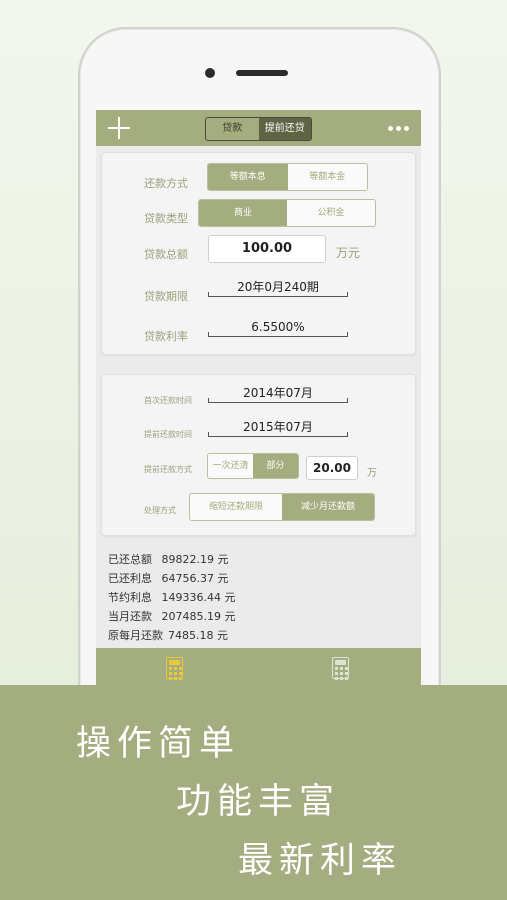 The image size is (507, 900). I want to click on loan-term-picker: 20年0月240期, so click(278, 288).